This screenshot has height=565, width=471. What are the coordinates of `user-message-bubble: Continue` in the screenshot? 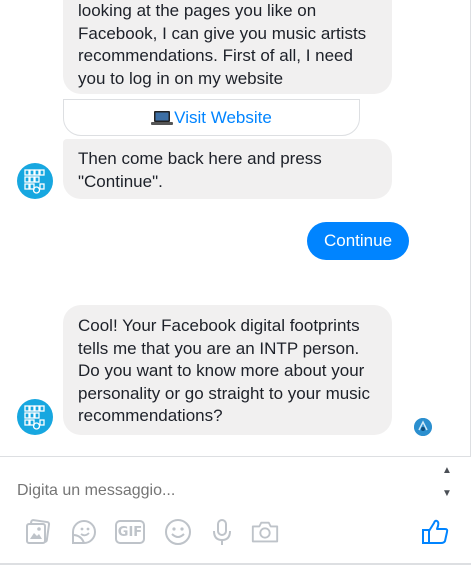 It's located at (358, 241).